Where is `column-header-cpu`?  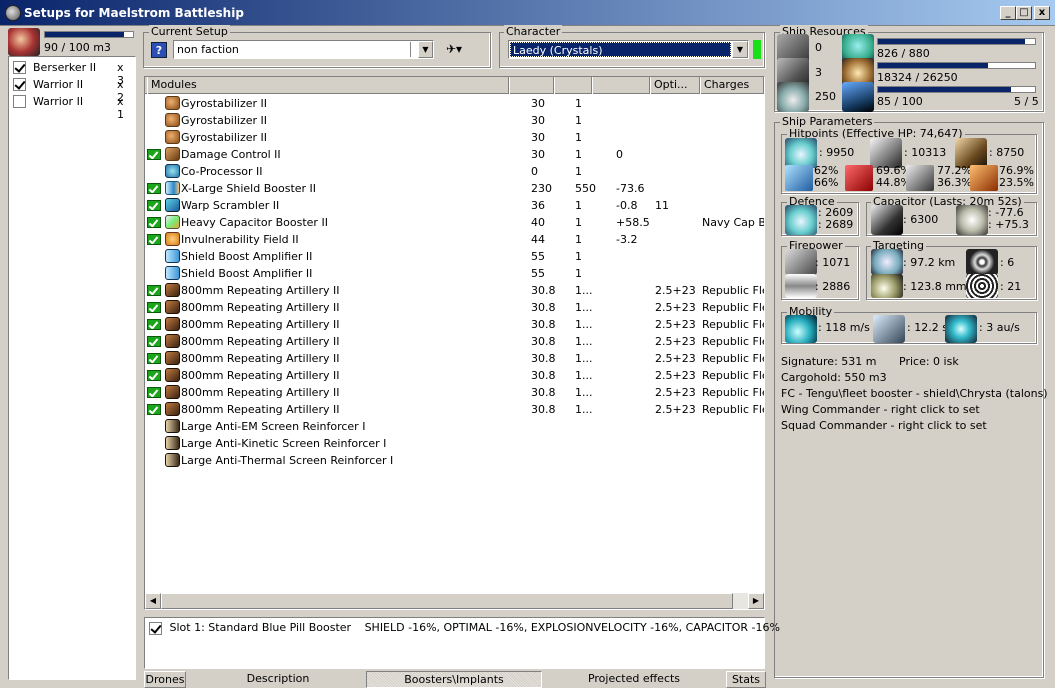 column-header-cpu is located at coordinates (531, 85).